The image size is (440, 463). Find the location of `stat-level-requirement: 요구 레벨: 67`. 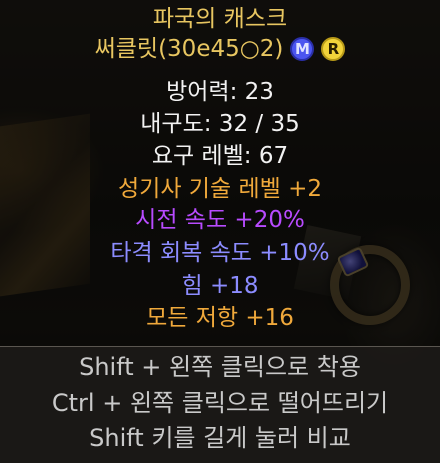

stat-level-requirement: 요구 레벨: 67 is located at coordinates (220, 156).